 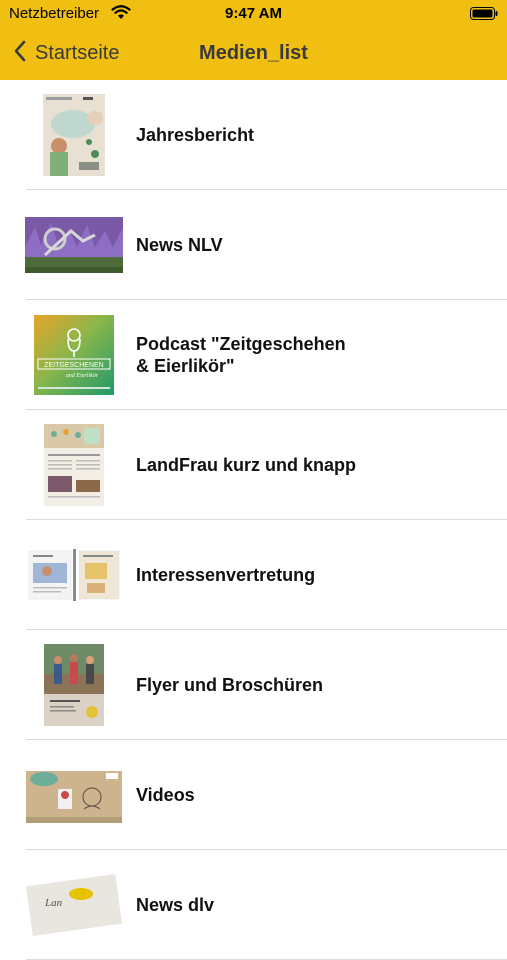 What do you see at coordinates (230, 685) in the screenshot?
I see `list-item-label: Flyer und Broschüren` at bounding box center [230, 685].